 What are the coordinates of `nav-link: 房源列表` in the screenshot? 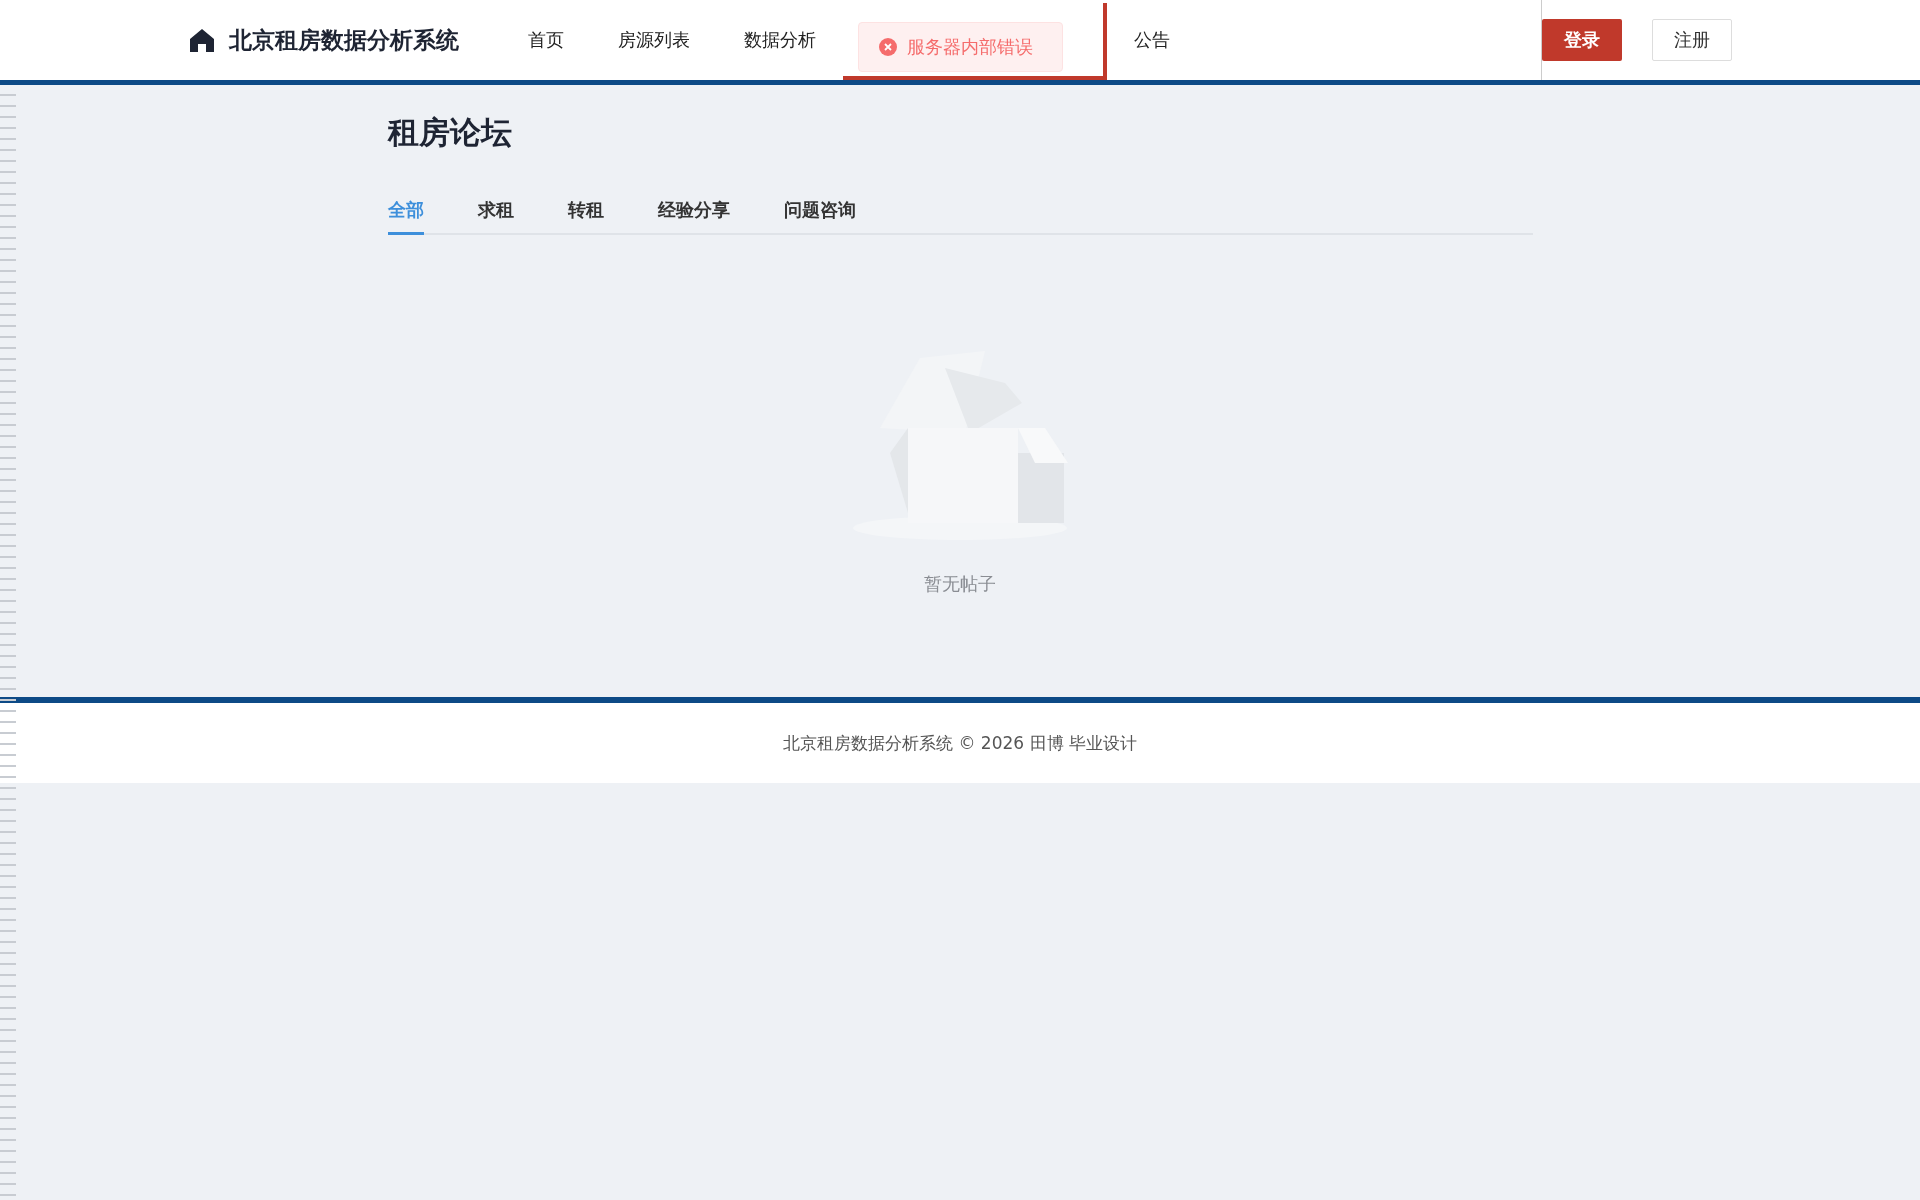 It's located at (653, 40).